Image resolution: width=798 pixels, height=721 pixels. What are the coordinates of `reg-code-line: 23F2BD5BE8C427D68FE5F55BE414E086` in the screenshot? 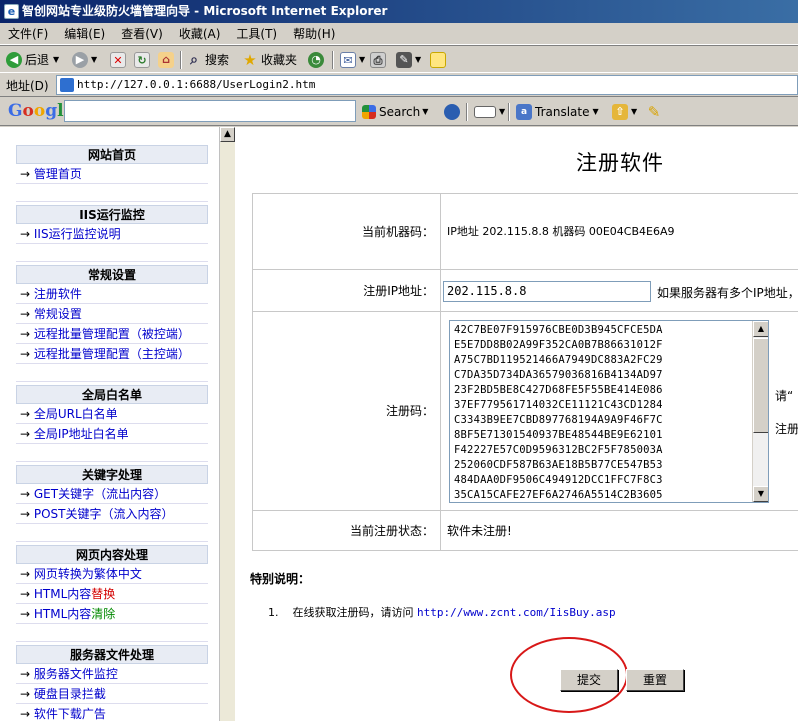 It's located at (558, 390).